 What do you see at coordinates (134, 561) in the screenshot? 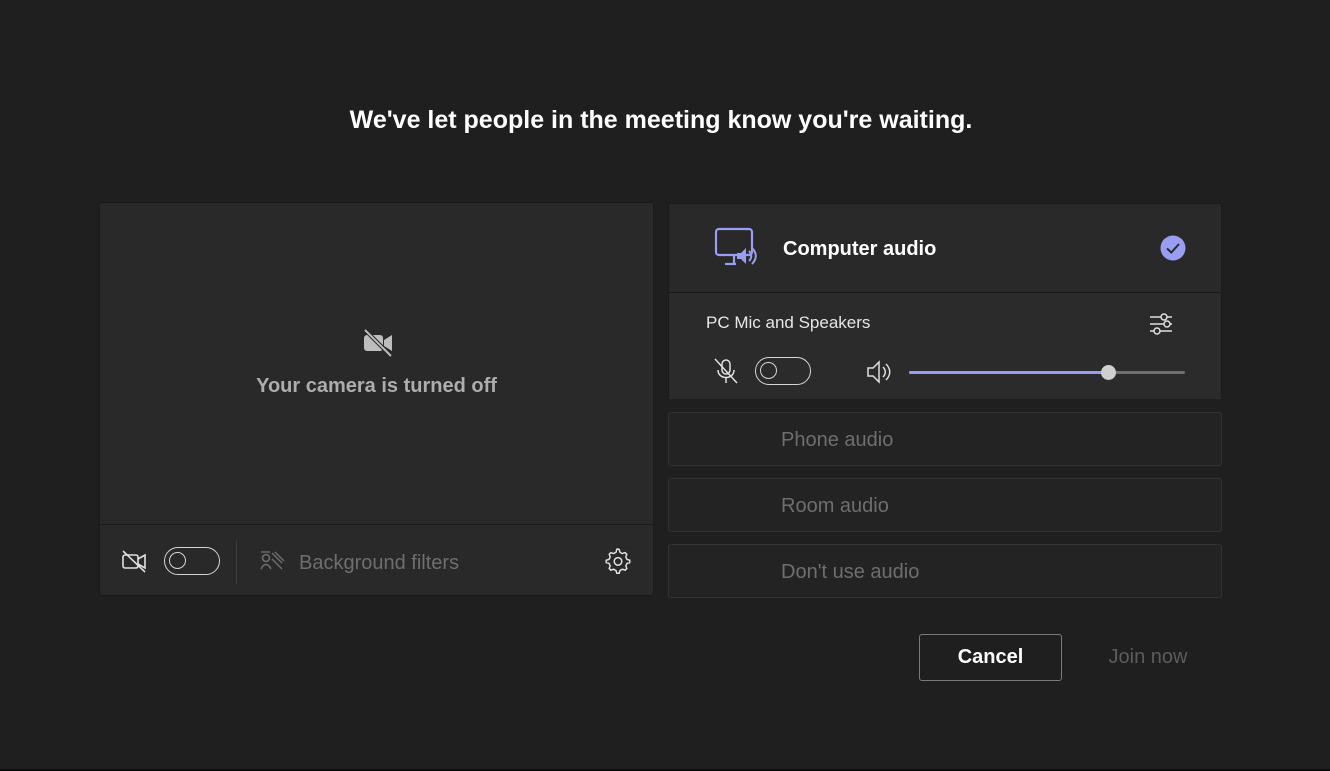
I see `camera-off-icon` at bounding box center [134, 561].